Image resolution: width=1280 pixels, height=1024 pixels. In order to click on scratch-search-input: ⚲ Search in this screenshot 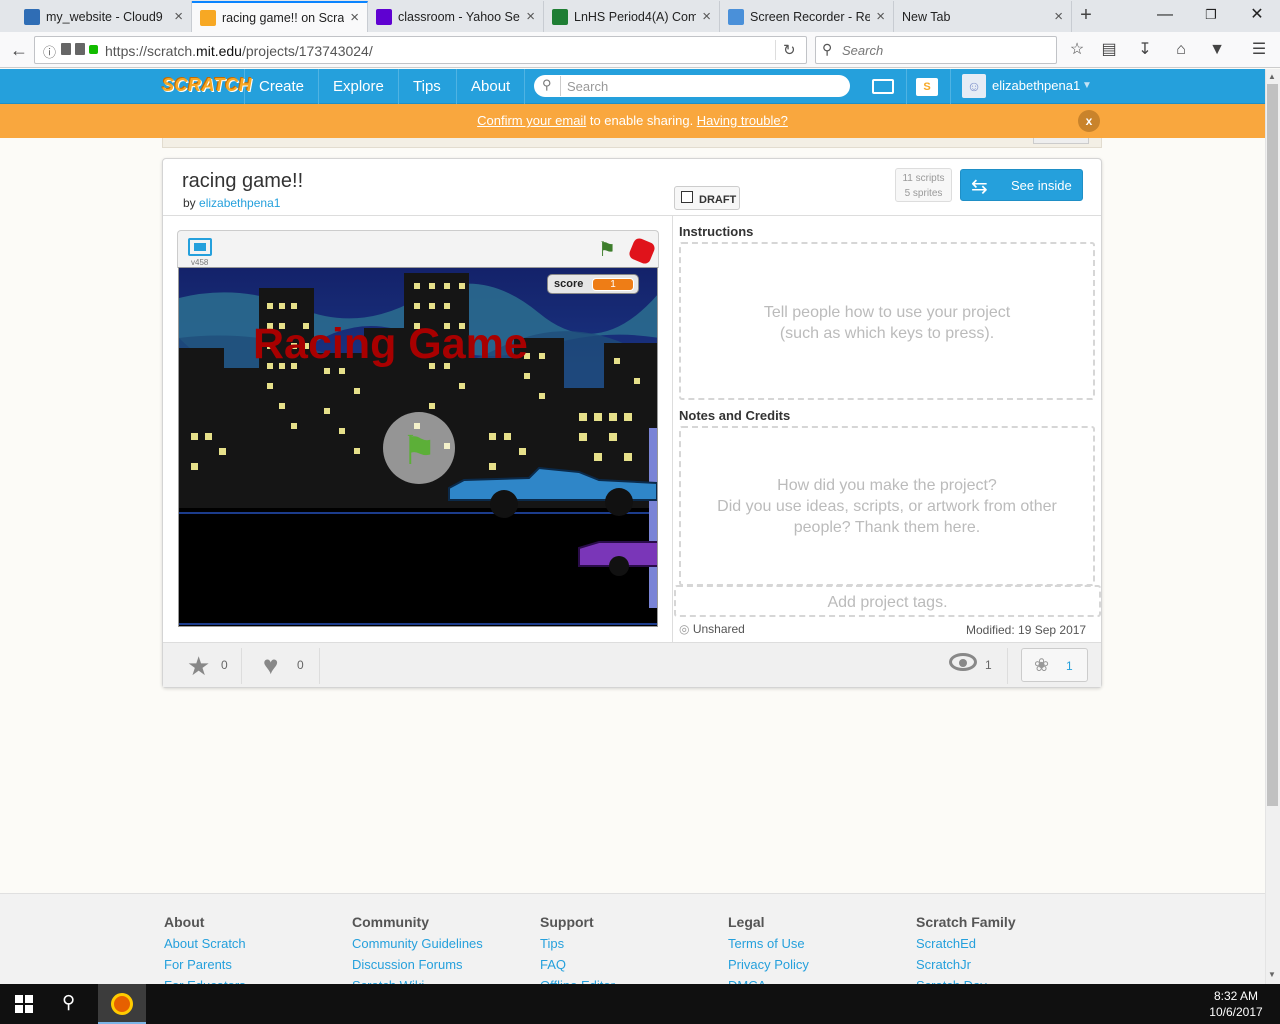, I will do `click(692, 86)`.